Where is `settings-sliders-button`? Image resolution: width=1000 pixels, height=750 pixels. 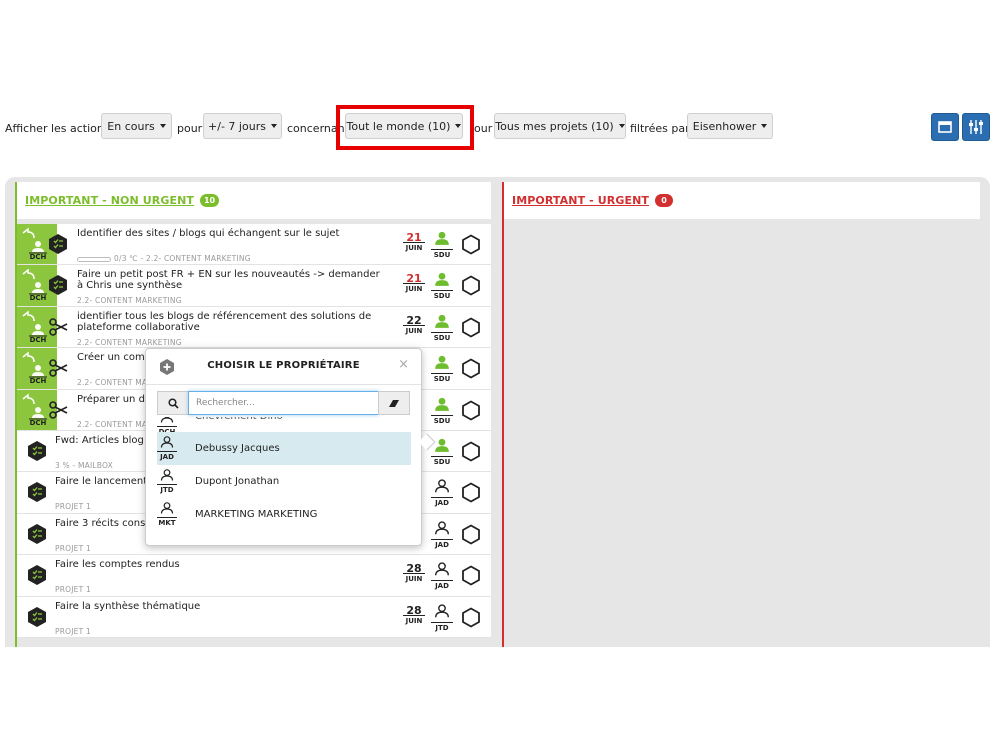
settings-sliders-button is located at coordinates (976, 127).